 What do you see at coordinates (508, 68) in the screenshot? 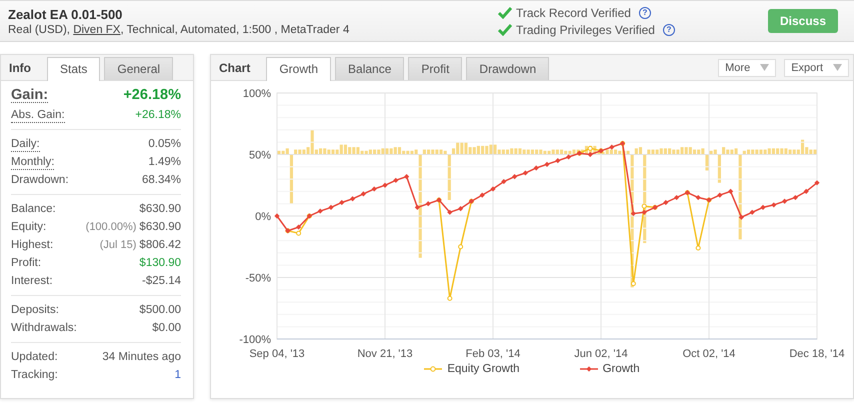
I see `chart-tab: Drawdown` at bounding box center [508, 68].